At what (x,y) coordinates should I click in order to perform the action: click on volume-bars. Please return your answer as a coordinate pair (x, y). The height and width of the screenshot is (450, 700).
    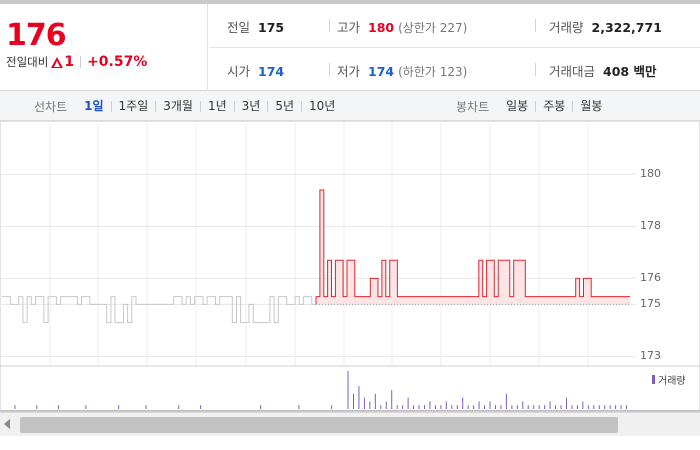
    Looking at the image, I should click on (321, 390).